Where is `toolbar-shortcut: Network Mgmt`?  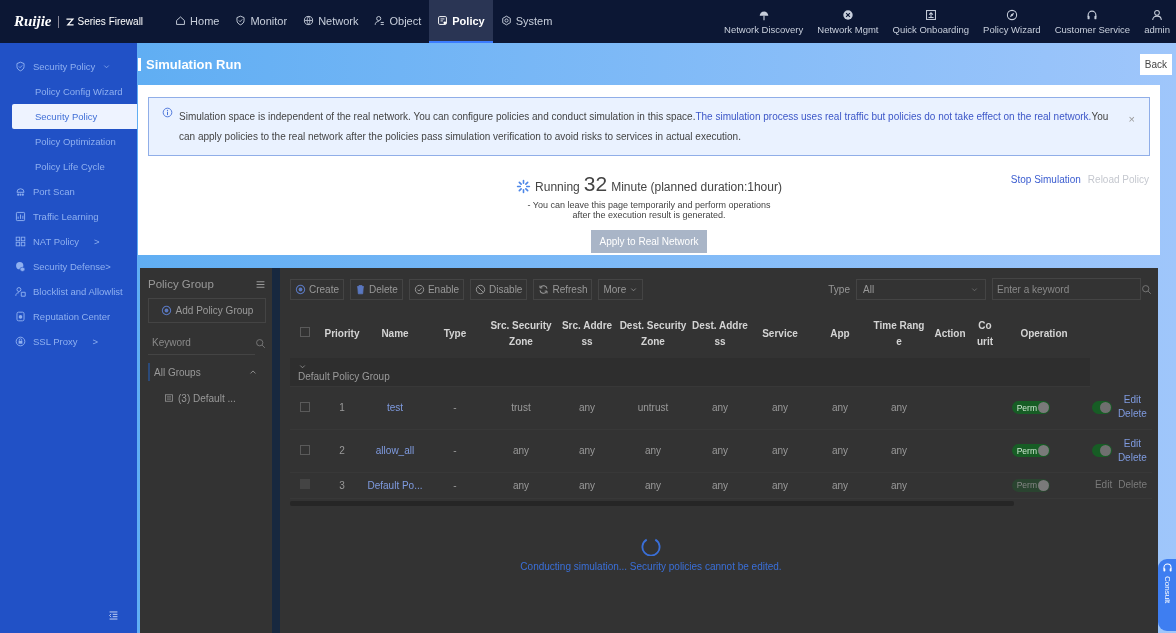
toolbar-shortcut: Network Mgmt is located at coordinates (848, 21).